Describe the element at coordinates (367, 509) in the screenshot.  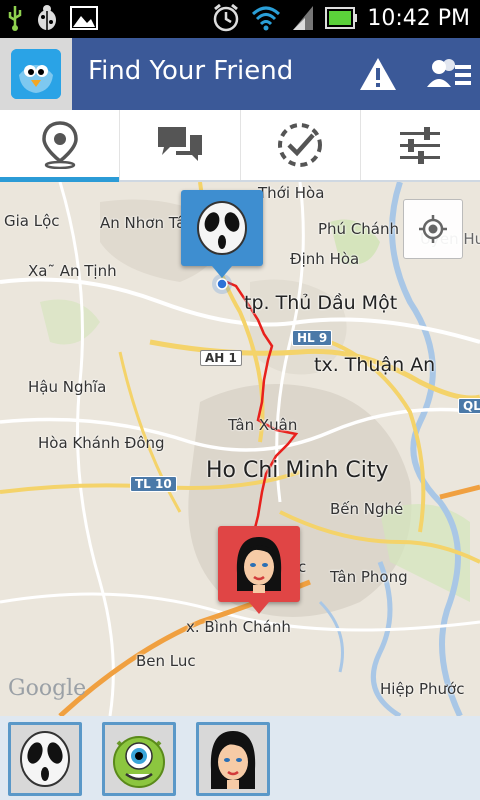
I see `map-label-ben-nghe: Bến Nghé` at that location.